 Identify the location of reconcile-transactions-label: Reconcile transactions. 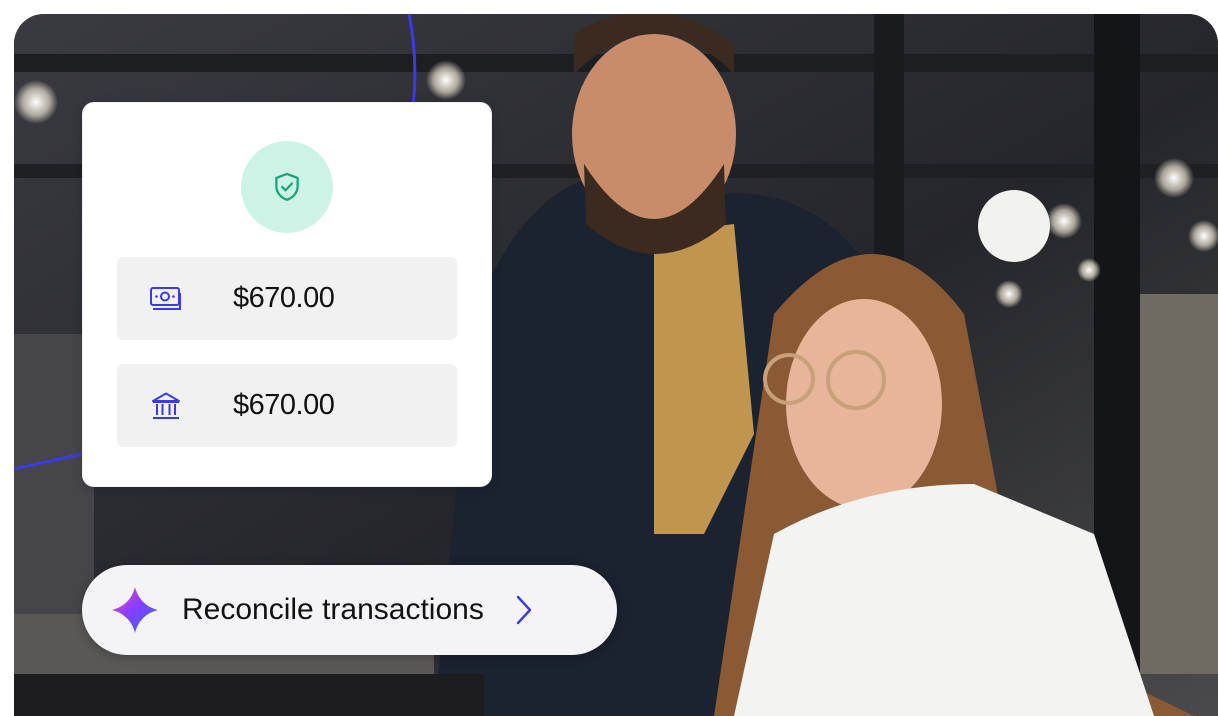
(333, 609).